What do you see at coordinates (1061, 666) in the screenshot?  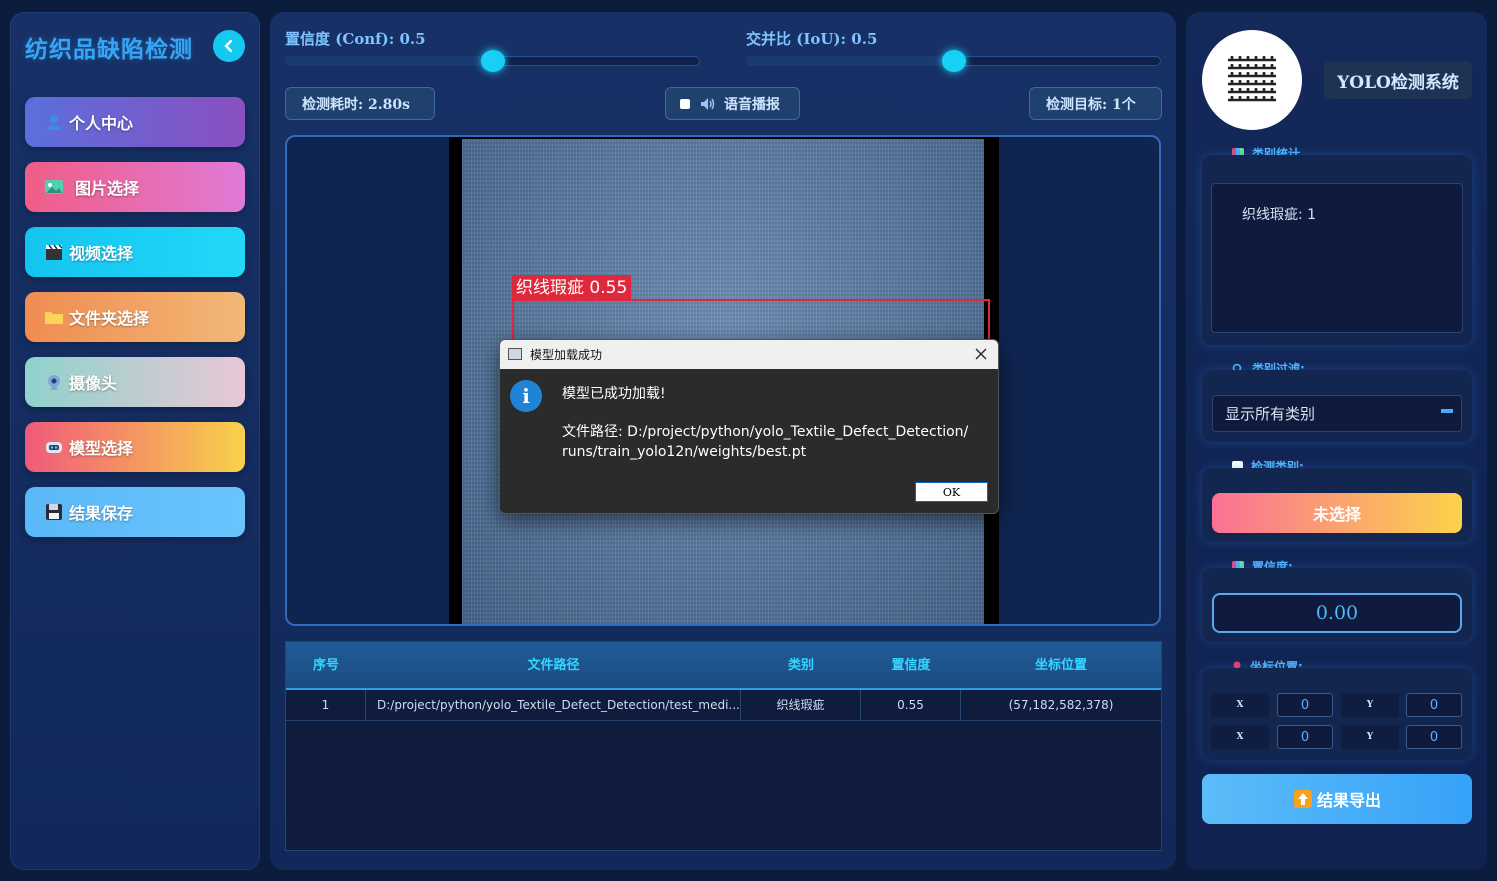 I see `column-header: 坐标位置` at bounding box center [1061, 666].